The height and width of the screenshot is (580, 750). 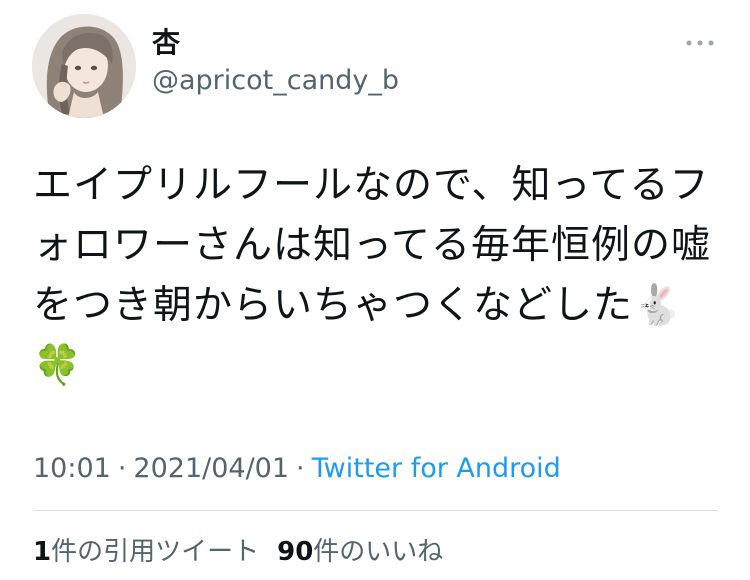 What do you see at coordinates (295, 552) in the screenshot?
I see `like-count: 90` at bounding box center [295, 552].